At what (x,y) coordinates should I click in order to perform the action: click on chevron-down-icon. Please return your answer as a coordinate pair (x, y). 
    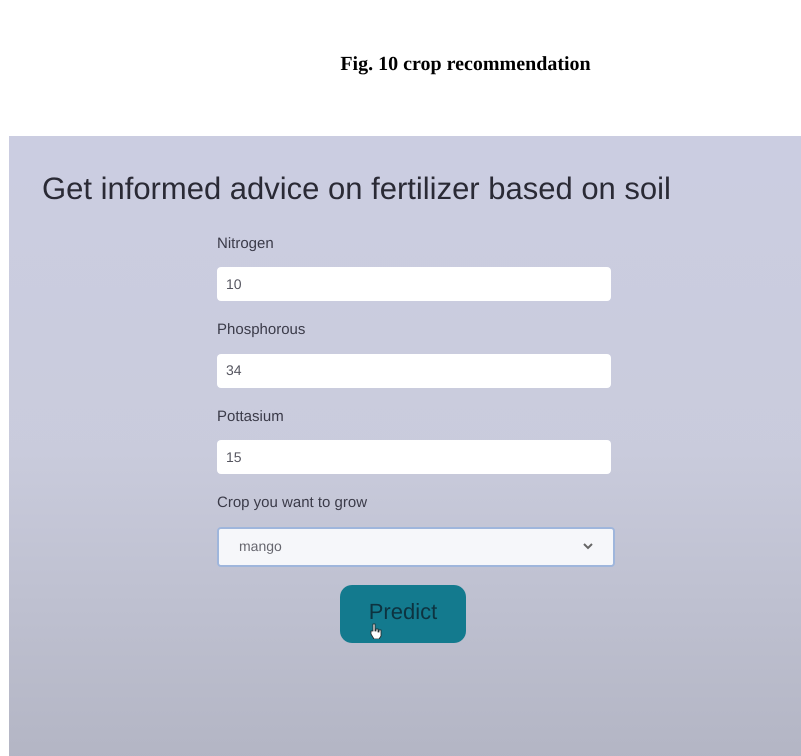
    Looking at the image, I should click on (588, 546).